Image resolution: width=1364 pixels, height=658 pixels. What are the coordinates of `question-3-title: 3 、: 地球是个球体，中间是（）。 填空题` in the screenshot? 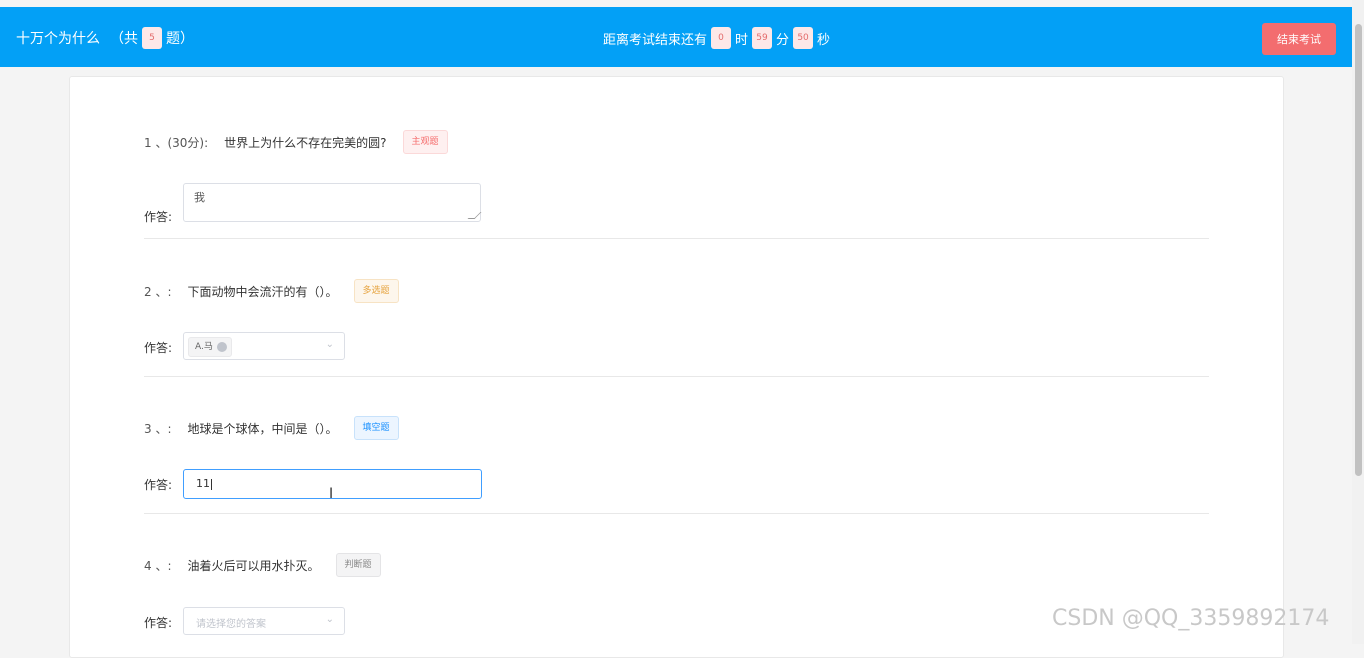 It's located at (271, 428).